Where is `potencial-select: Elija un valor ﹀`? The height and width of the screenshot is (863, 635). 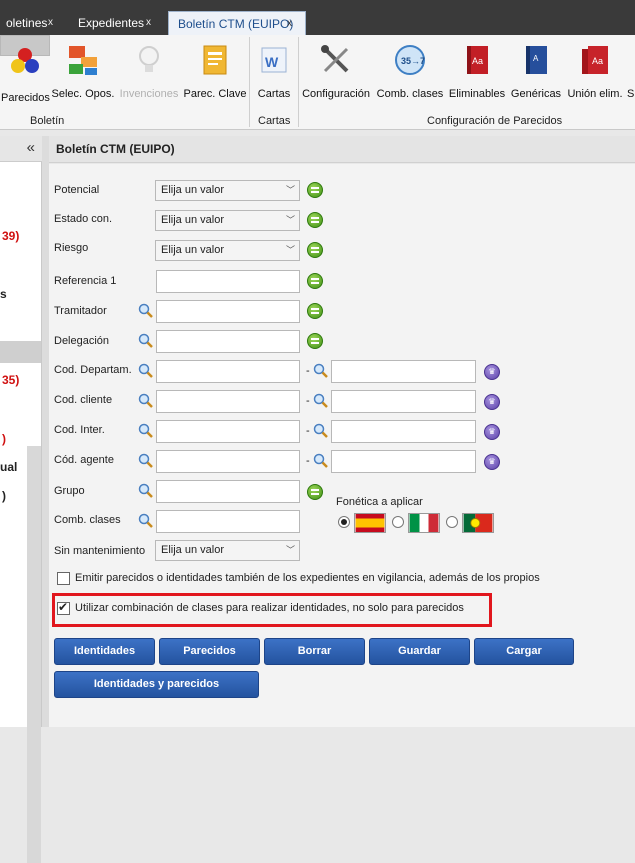
potencial-select: Elija un valor ﹀ is located at coordinates (227, 190).